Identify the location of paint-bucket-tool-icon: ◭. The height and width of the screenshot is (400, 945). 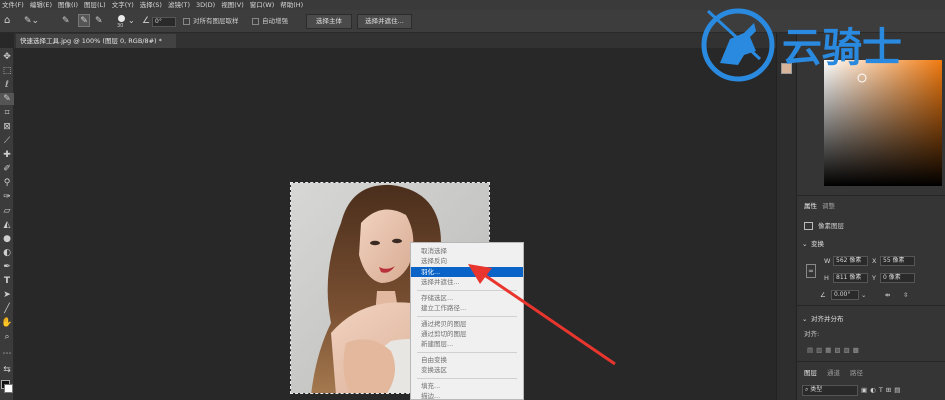
(7, 225).